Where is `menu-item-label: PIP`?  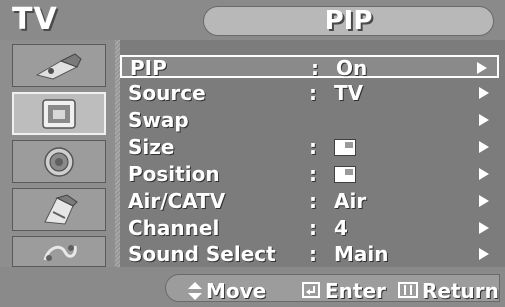 menu-item-label: PIP is located at coordinates (148, 68).